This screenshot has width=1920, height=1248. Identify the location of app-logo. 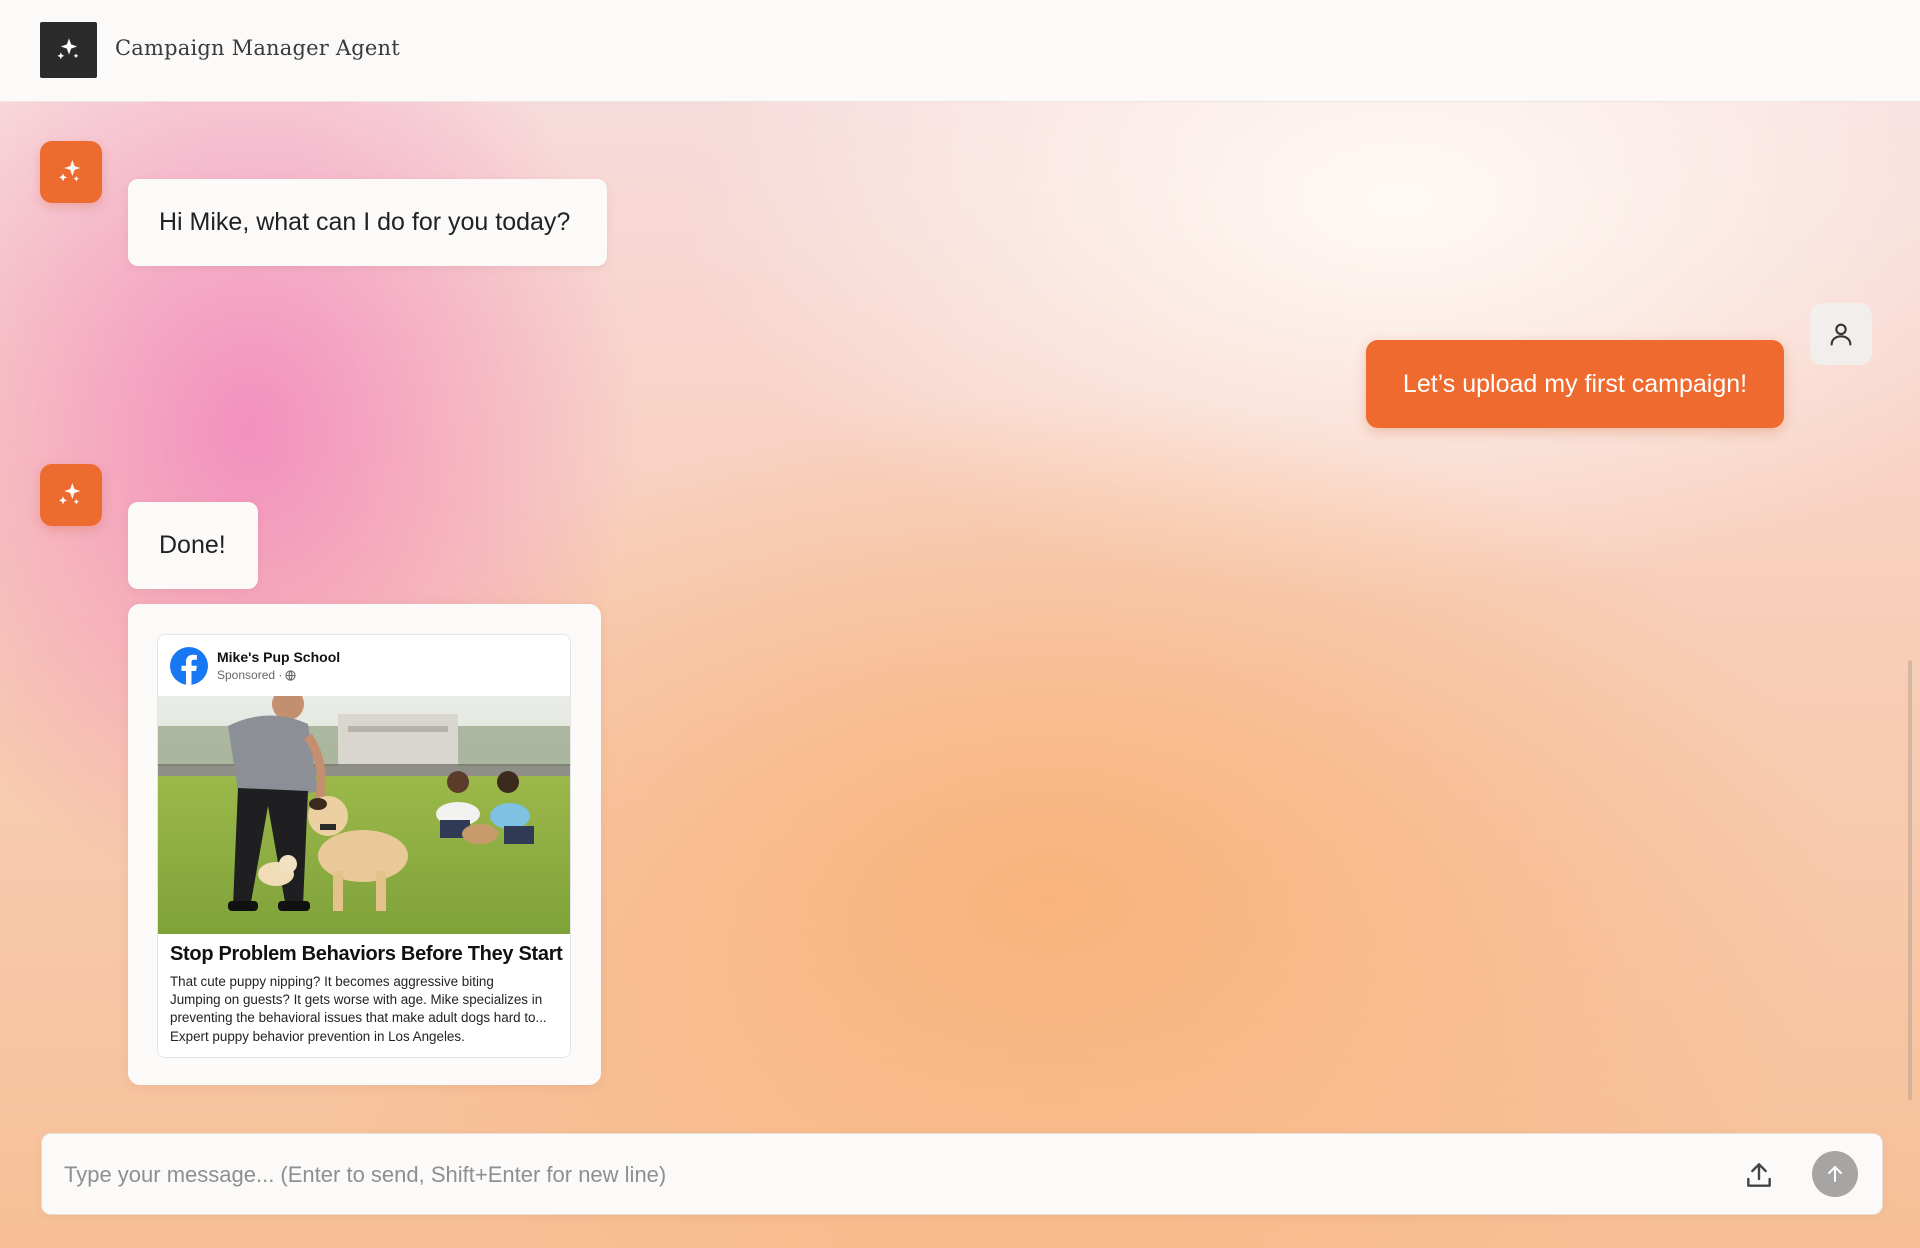
(68, 50).